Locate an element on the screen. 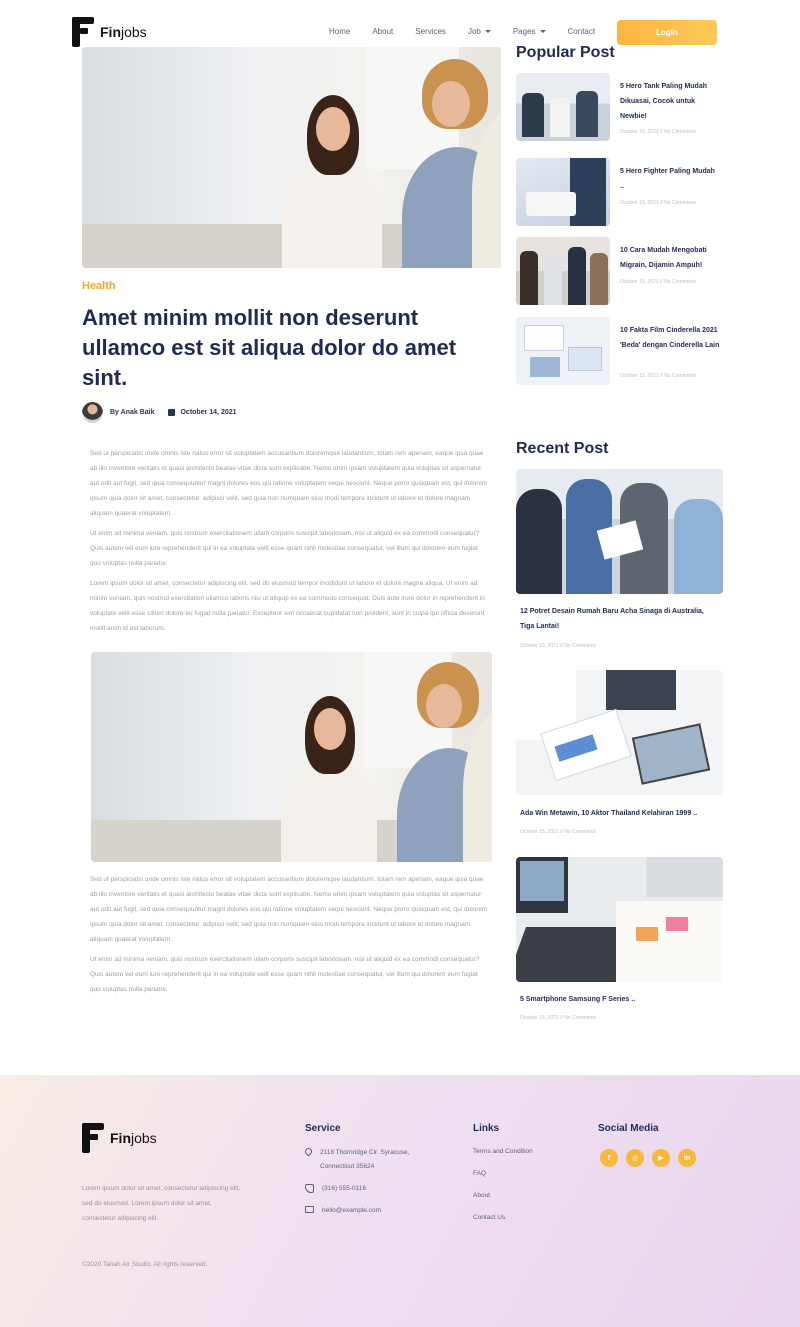  footer-link-about: About is located at coordinates (481, 1195).